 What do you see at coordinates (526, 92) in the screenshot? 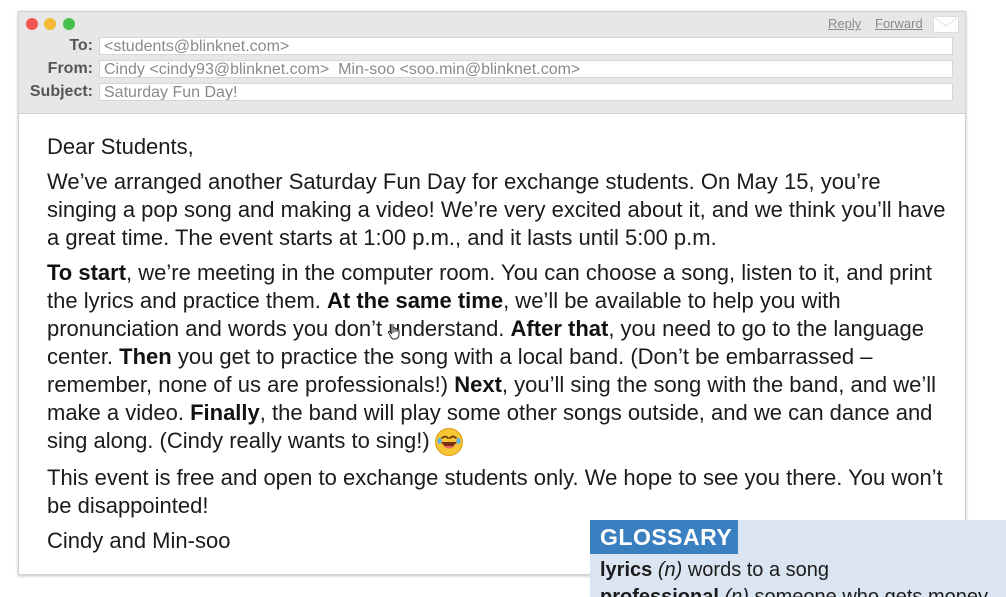
I see `subject-field: Saturday Fun Day!` at bounding box center [526, 92].